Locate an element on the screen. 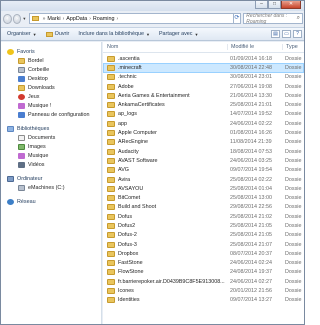  search-input: Rechercher dans : Roaming ⌕ is located at coordinates (273, 19).